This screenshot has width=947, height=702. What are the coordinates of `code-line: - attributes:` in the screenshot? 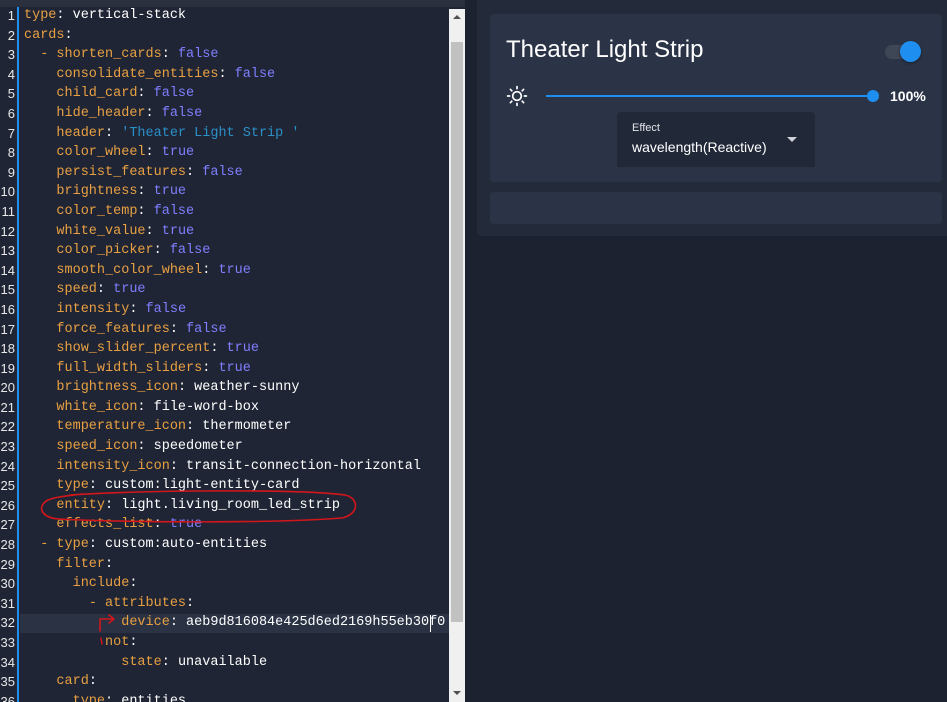 It's located at (236, 604).